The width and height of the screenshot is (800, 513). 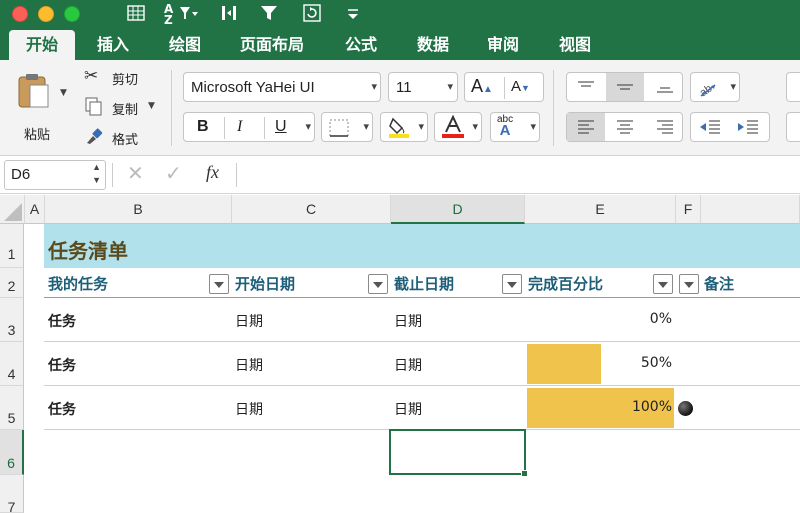 I want to click on stepper-icon: ▲ ▼, so click(x=96, y=174).